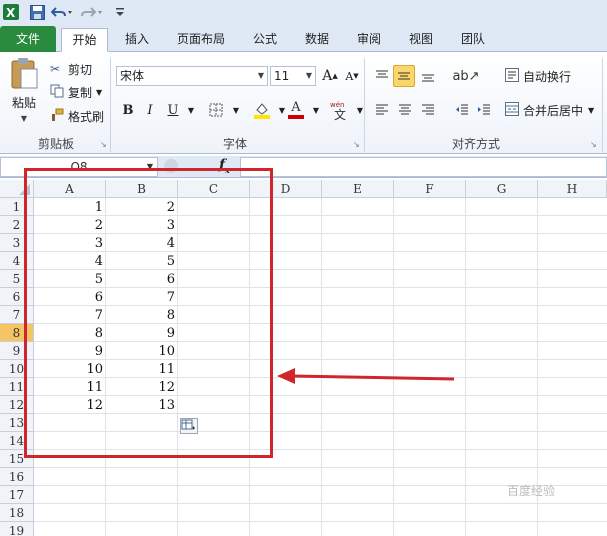 The height and width of the screenshot is (536, 607). Describe the element at coordinates (366, 376) in the screenshot. I see `annotation-arrow-icon` at that location.